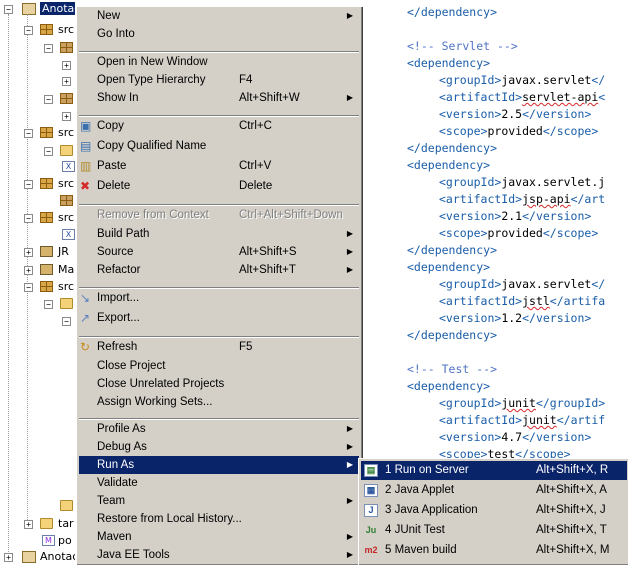 Image resolution: width=628 pixels, height=565 pixels. Describe the element at coordinates (518, 403) in the screenshot. I see `xml-text: junit` at that location.